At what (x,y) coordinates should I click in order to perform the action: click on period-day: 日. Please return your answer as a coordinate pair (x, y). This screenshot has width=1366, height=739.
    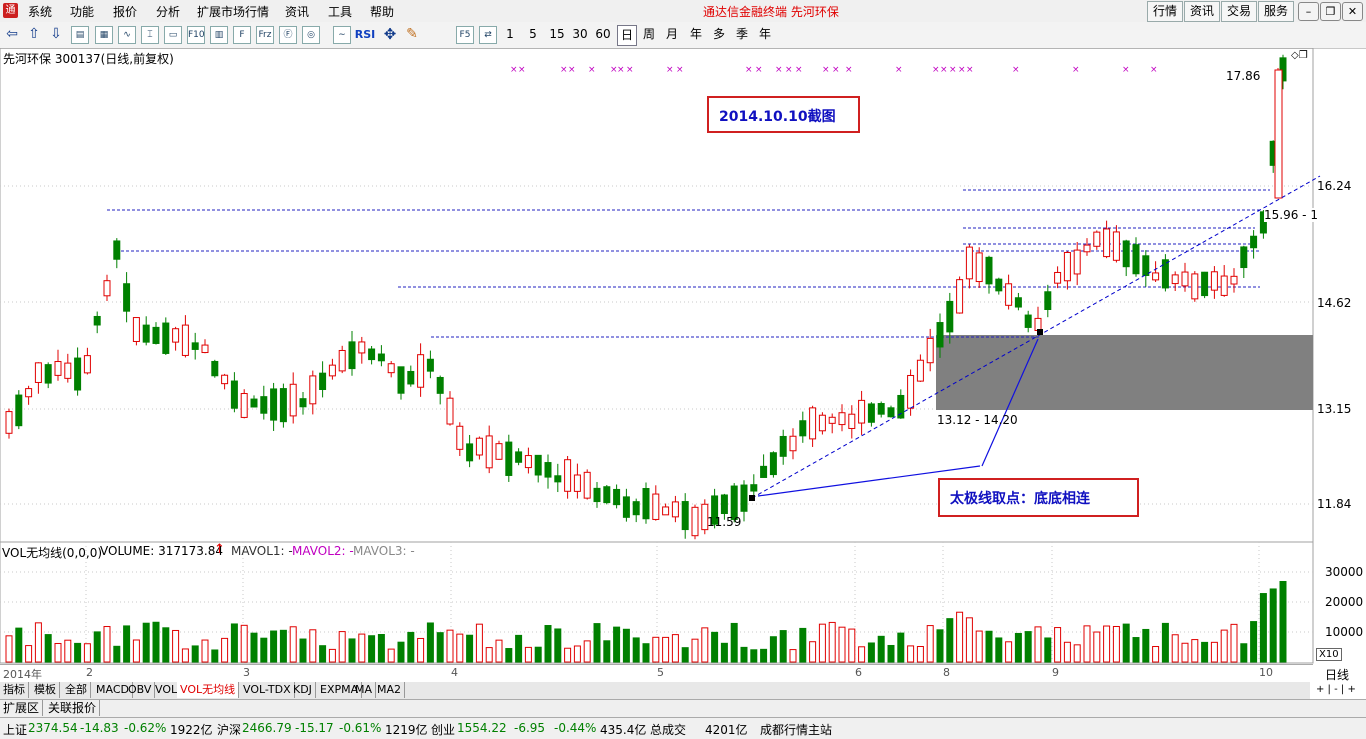
    Looking at the image, I should click on (627, 35).